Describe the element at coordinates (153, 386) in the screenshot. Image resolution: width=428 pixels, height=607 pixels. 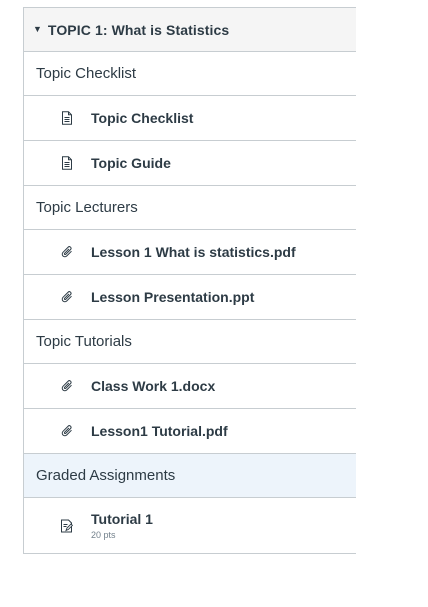
I see `item-label: Class Work 1.docx` at that location.